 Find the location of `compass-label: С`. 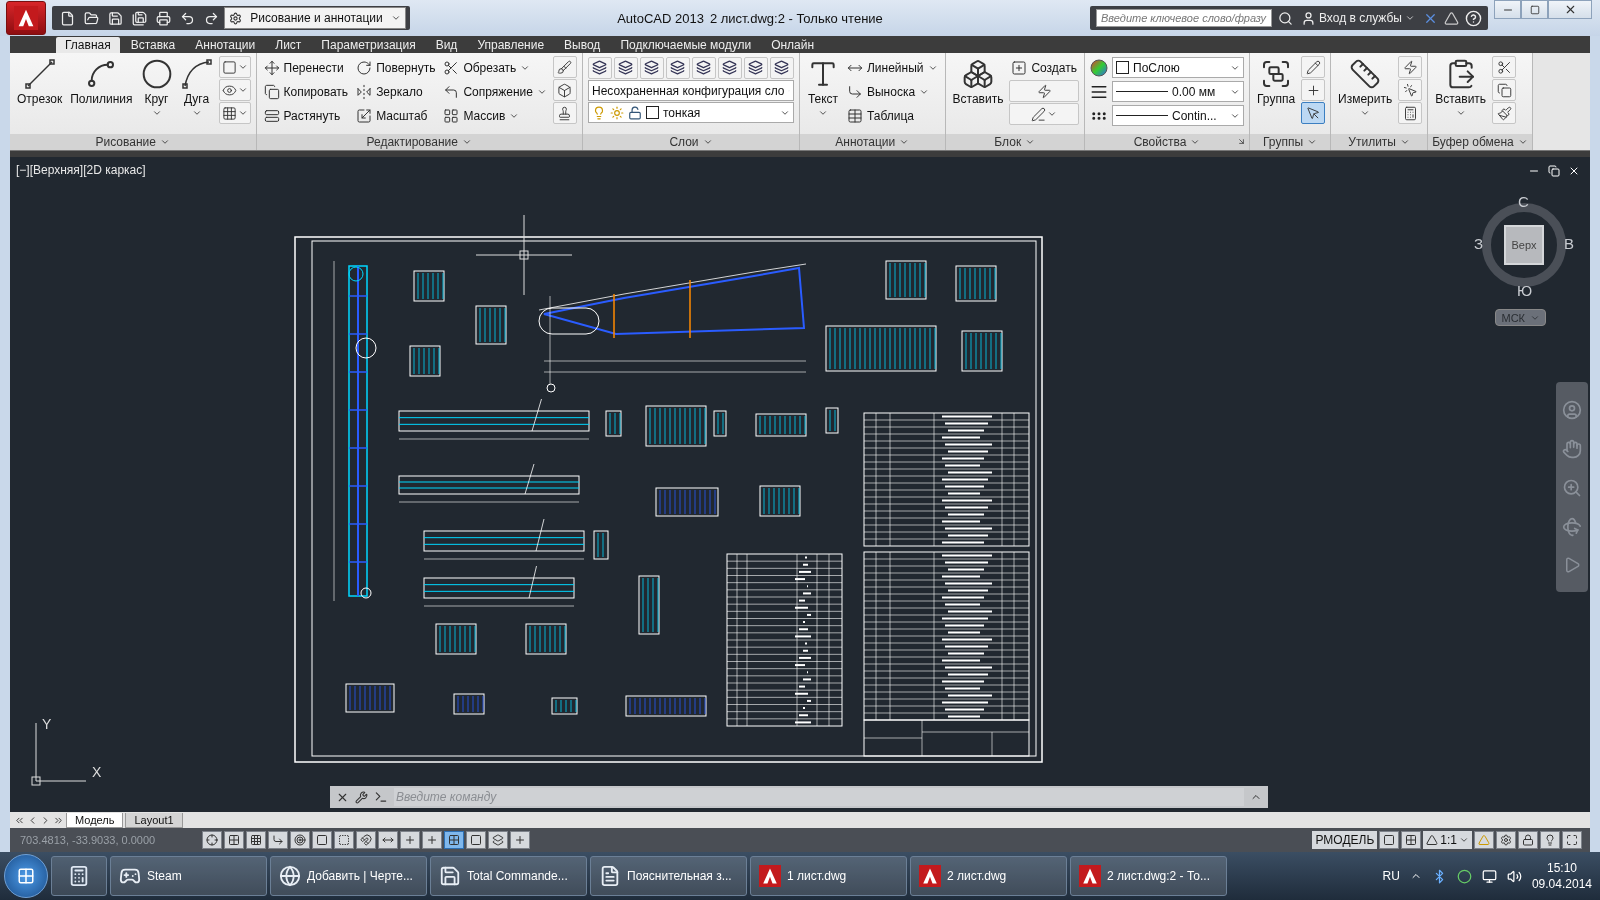

compass-label: С is located at coordinates (1523, 201).